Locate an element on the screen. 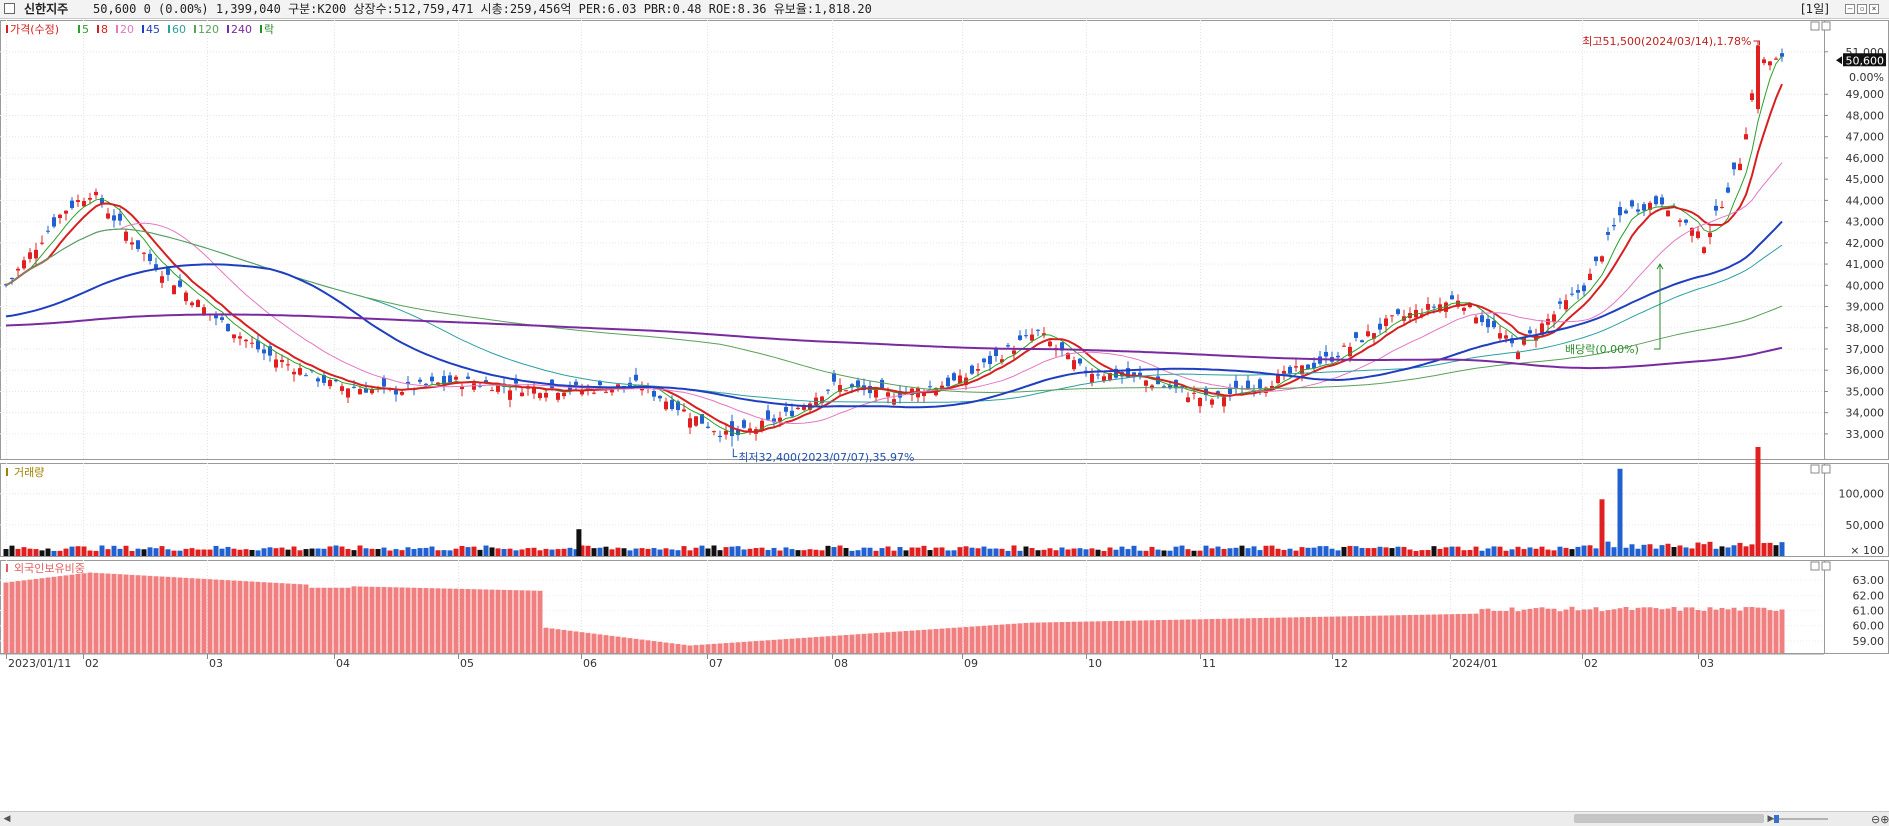  price-tick-label: 33,000 is located at coordinates (1865, 434).